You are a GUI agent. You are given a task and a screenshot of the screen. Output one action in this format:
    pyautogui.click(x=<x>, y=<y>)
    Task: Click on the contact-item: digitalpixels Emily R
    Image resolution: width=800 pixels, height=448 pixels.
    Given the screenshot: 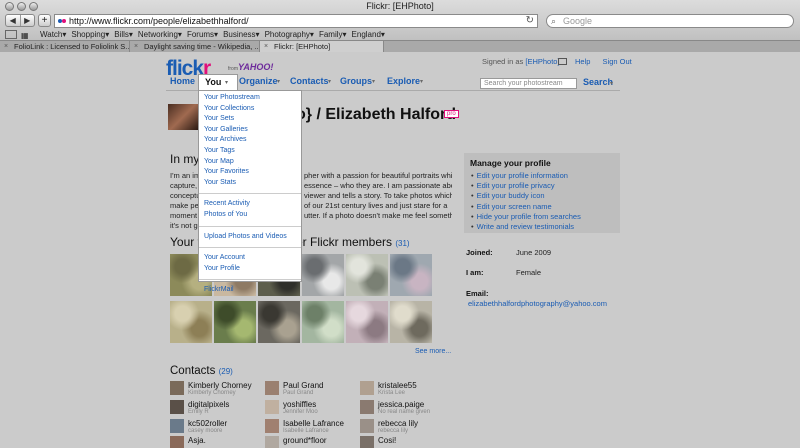 What is the action you would take?
    pyautogui.click(x=218, y=409)
    